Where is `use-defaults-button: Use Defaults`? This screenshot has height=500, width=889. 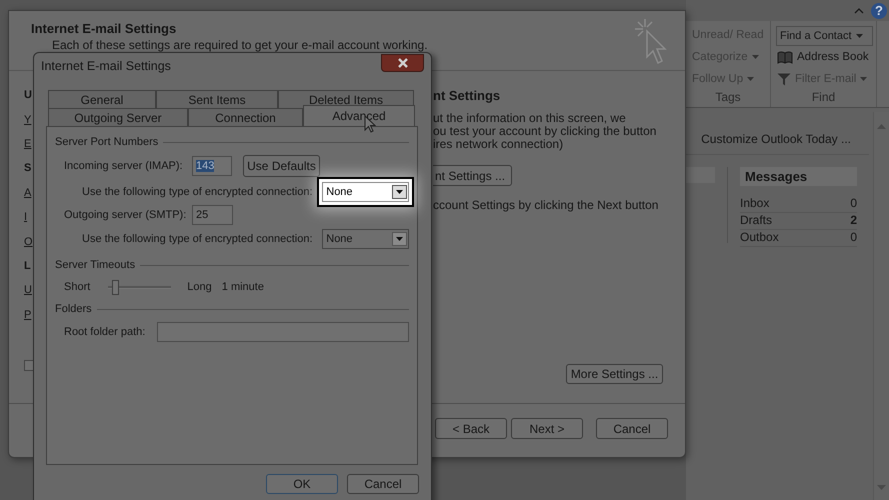
use-defaults-button: Use Defaults is located at coordinates (281, 166).